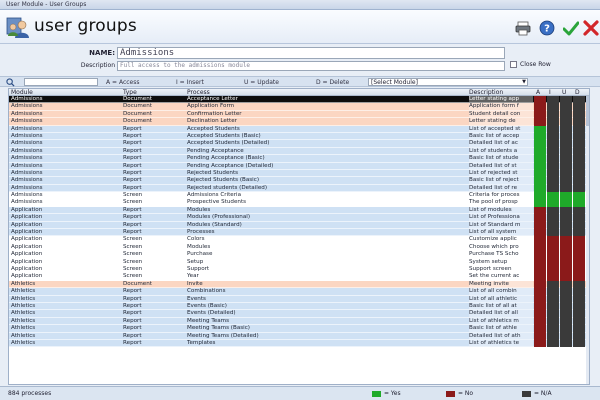 This screenshot has height=400, width=600. Describe the element at coordinates (591, 28) in the screenshot. I see `cancel-button` at that location.